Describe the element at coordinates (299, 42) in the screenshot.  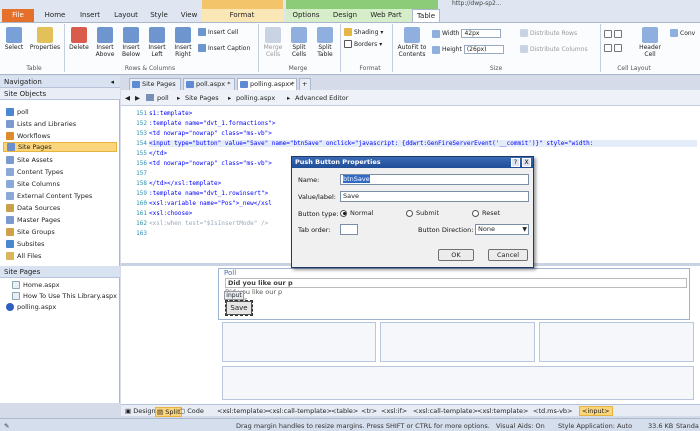
I see `split-cells-button: Split Cells` at that location.